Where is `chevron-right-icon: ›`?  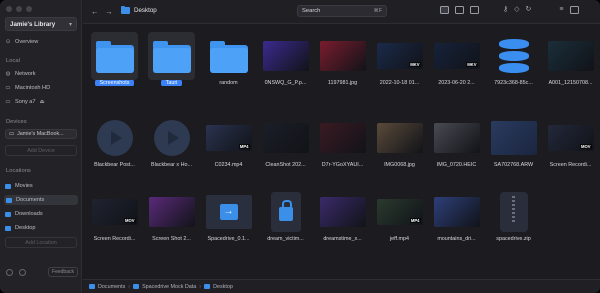 chevron-right-icon: › is located at coordinates (200, 286).